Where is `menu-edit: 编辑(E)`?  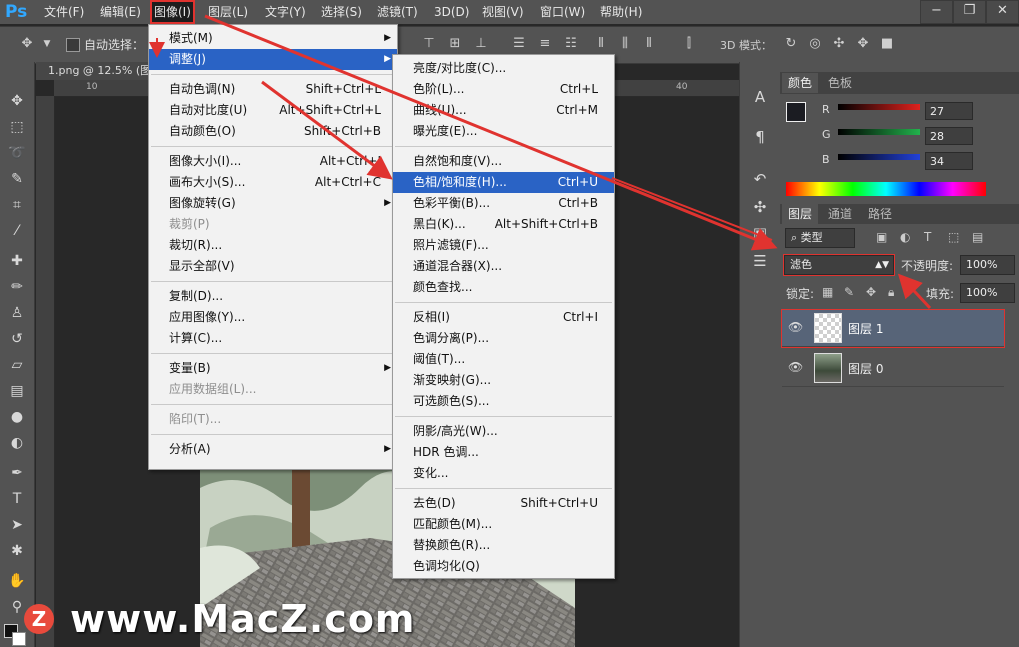
menu-edit: 编辑(E) is located at coordinates (120, 12).